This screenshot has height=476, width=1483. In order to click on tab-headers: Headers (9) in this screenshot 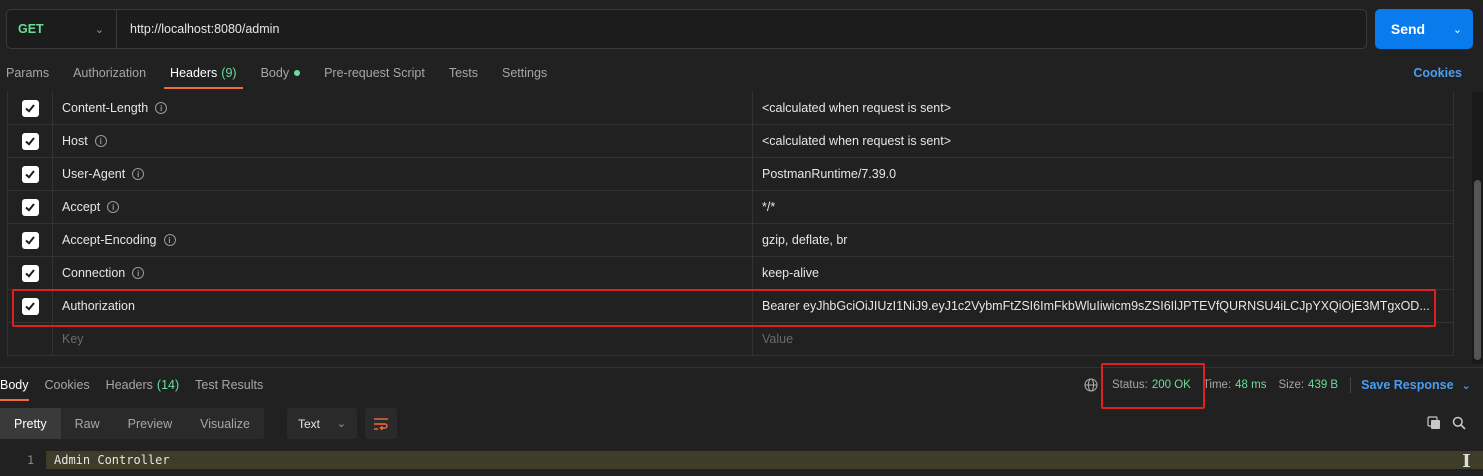, I will do `click(203, 73)`.